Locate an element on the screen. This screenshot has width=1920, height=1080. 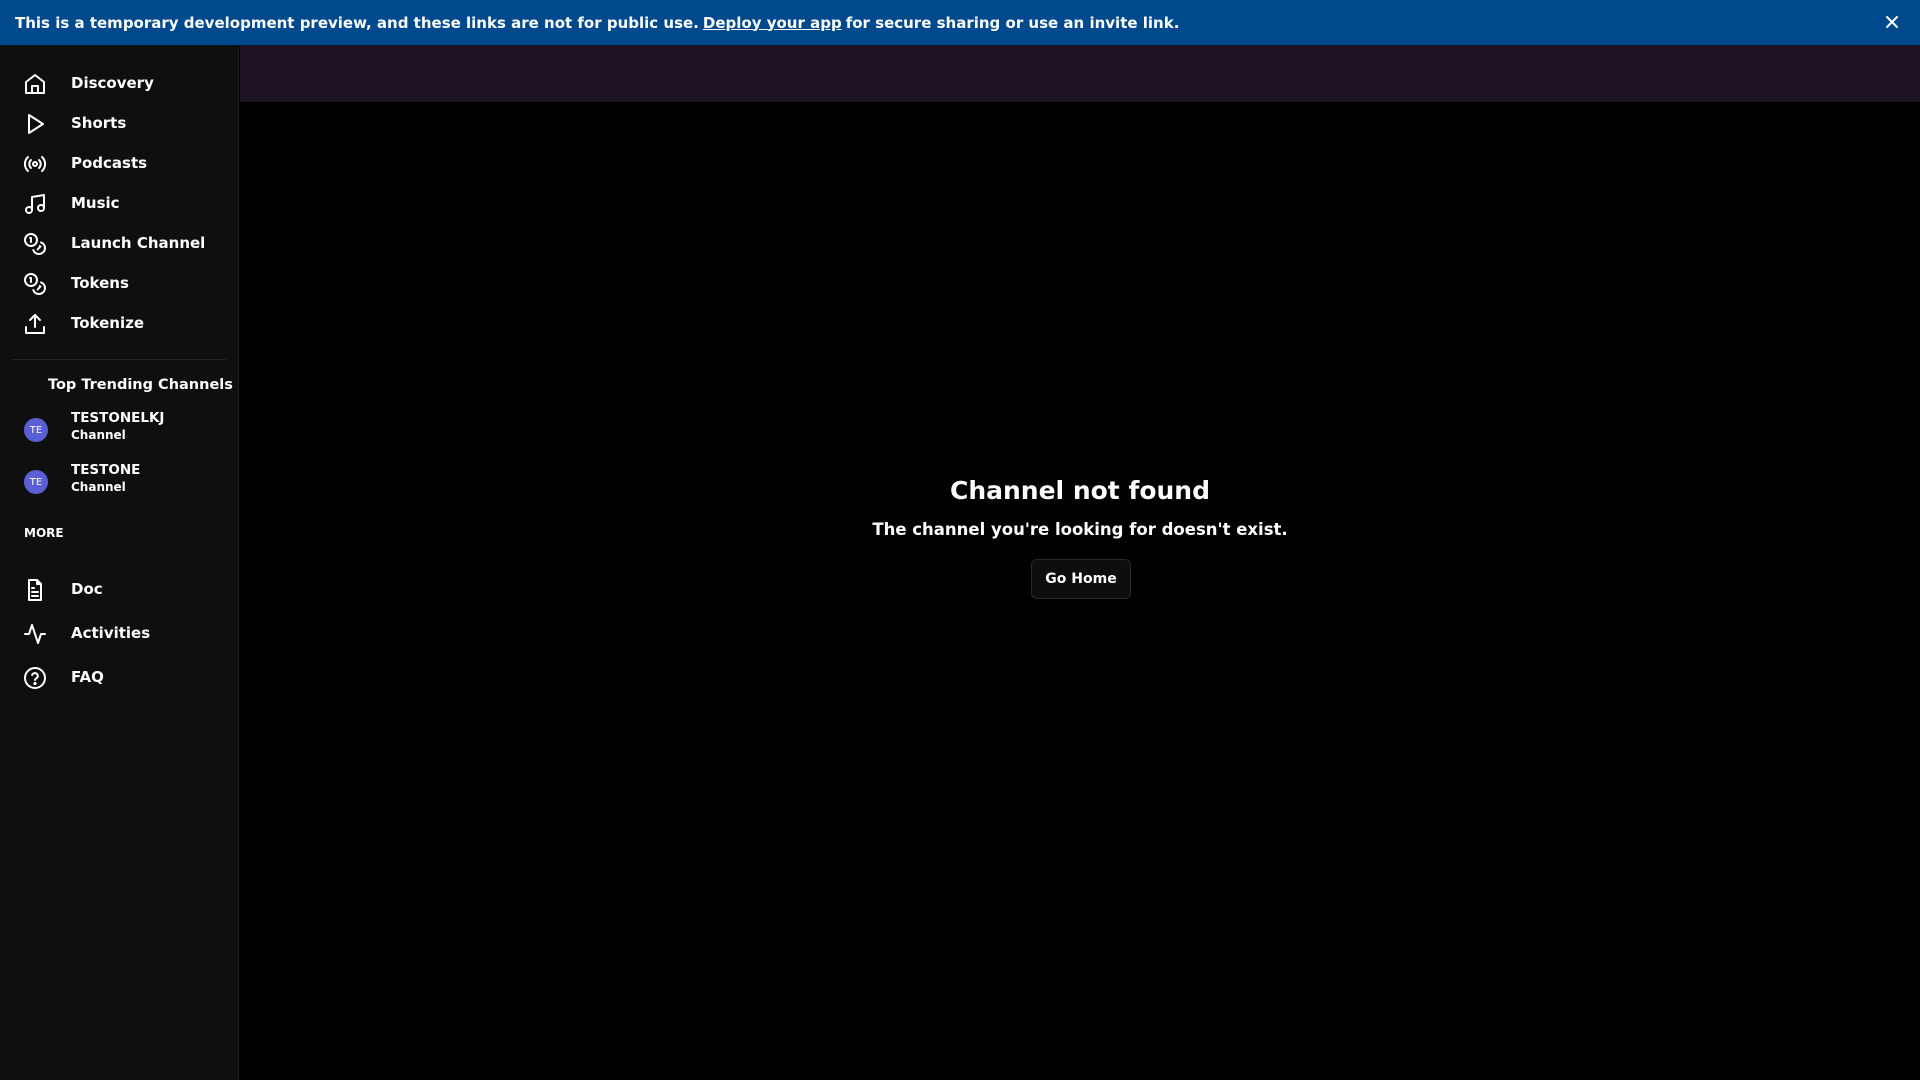
activity-icon is located at coordinates (35, 634).